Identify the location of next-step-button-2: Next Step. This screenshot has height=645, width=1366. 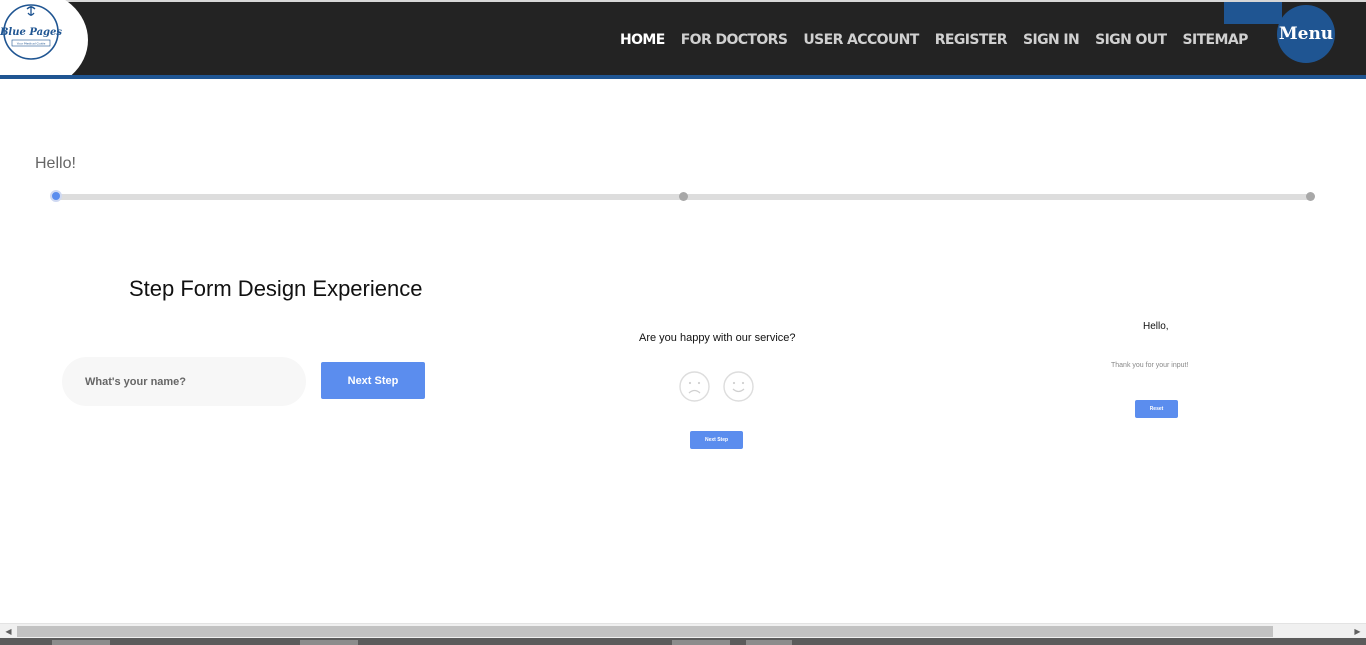
(716, 440).